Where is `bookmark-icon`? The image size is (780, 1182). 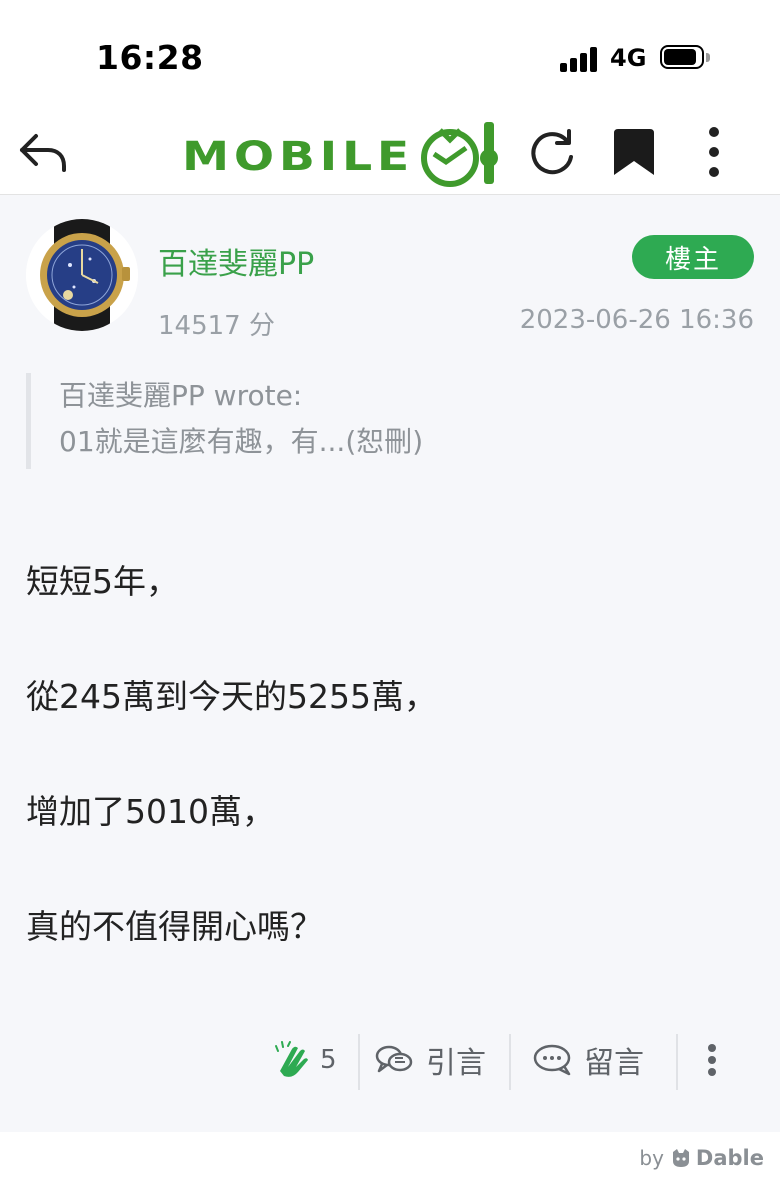
bookmark-icon is located at coordinates (634, 152).